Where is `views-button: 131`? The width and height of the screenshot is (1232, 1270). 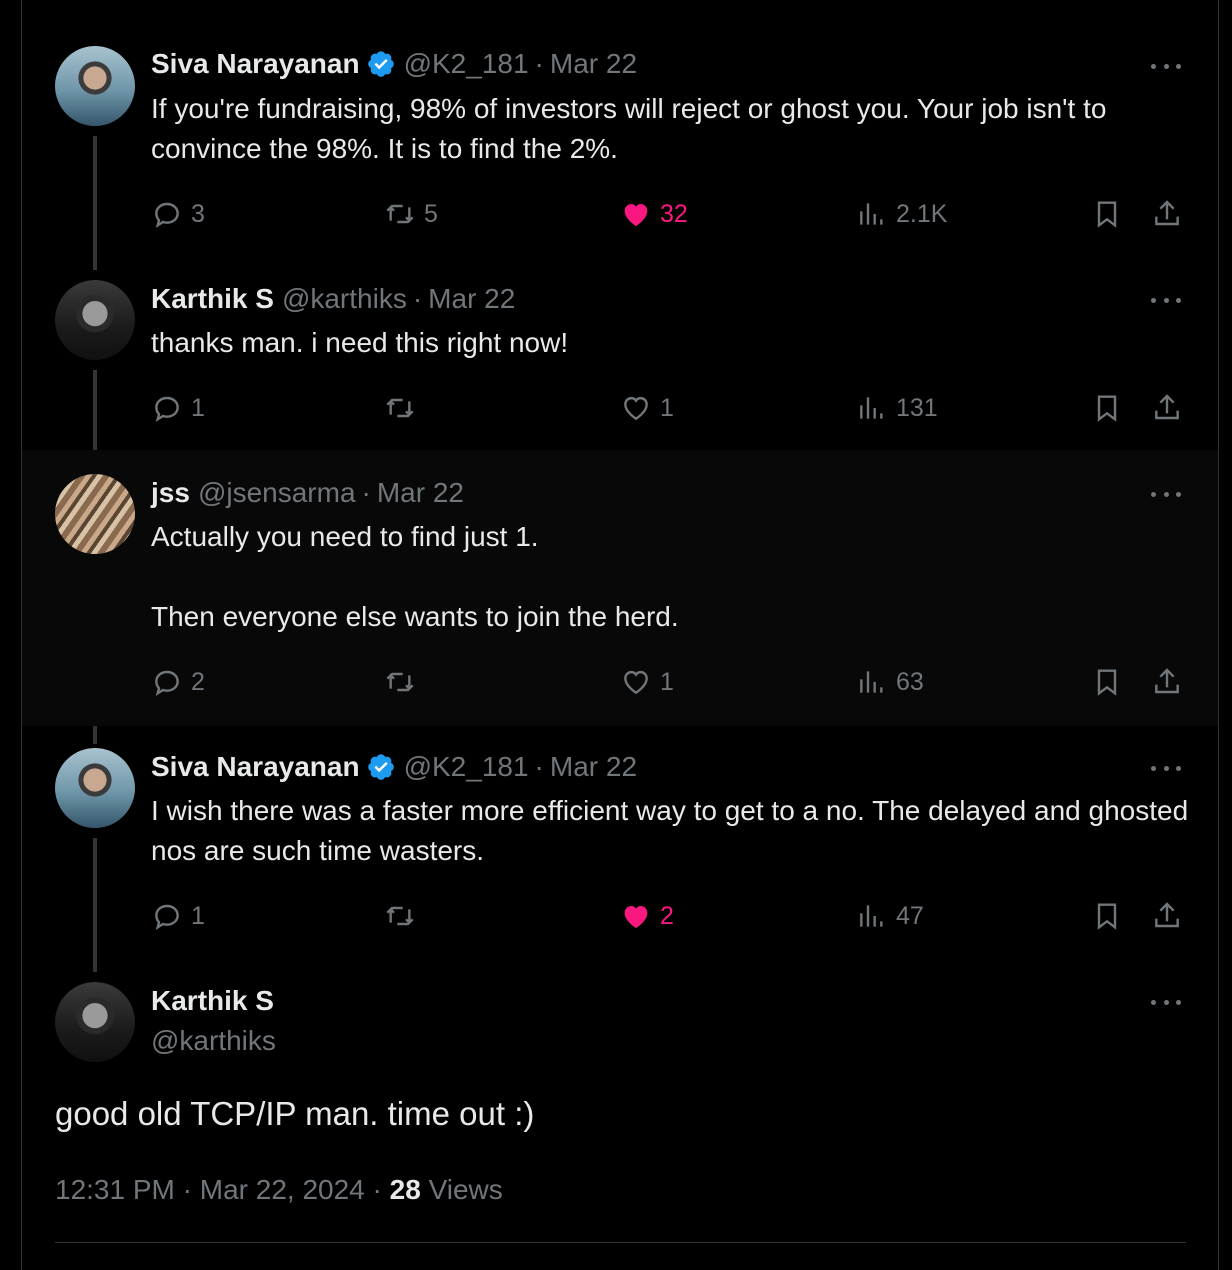 views-button: 131 is located at coordinates (897, 408).